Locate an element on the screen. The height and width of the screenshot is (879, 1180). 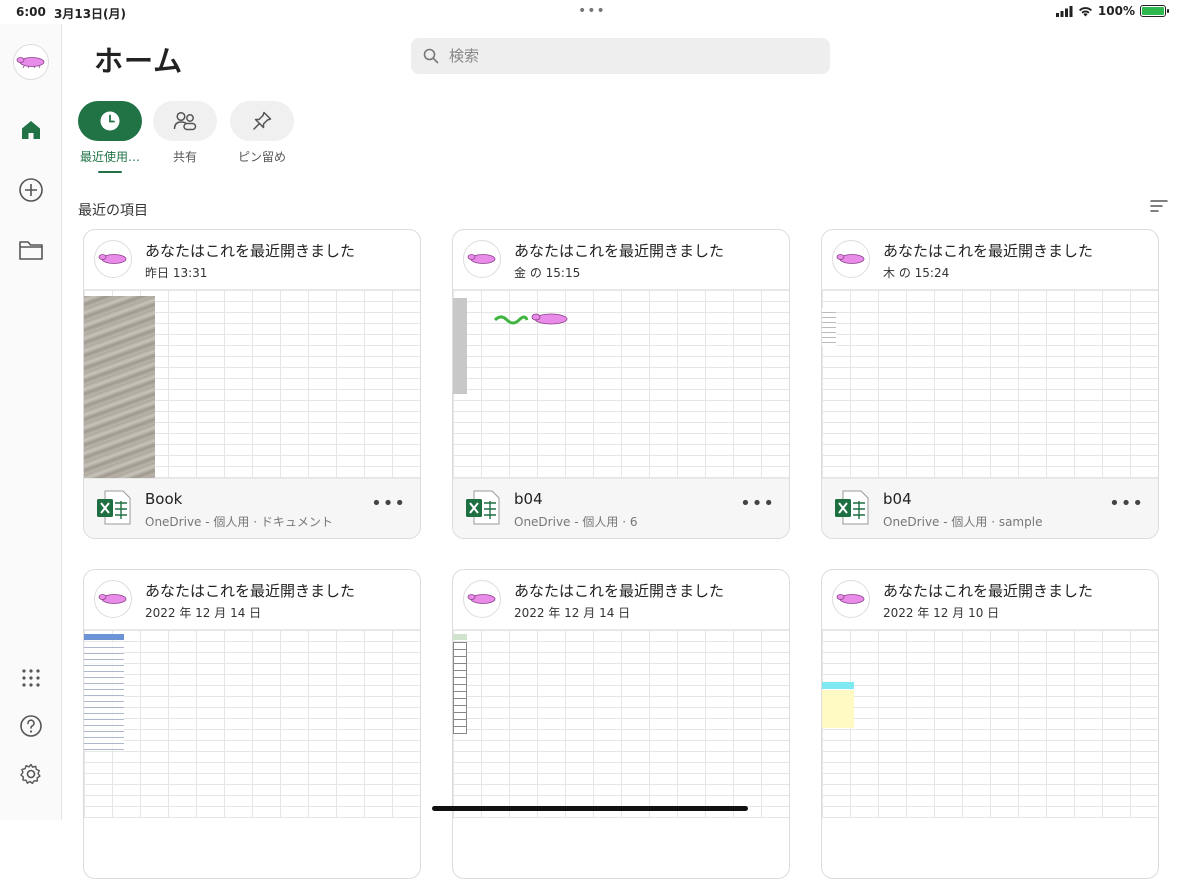
help-icon is located at coordinates (31, 726).